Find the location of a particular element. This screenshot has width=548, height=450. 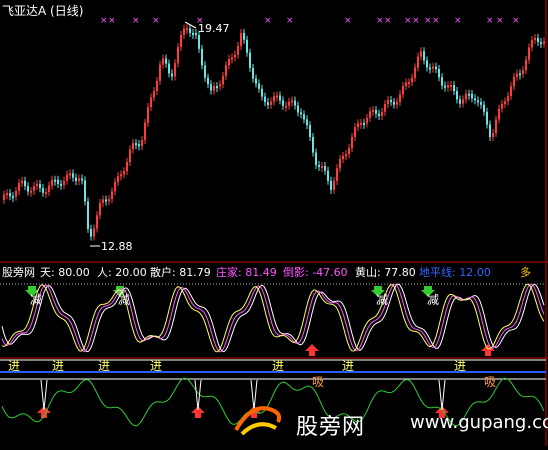

low-price-label: 12.88 is located at coordinates (117, 246).